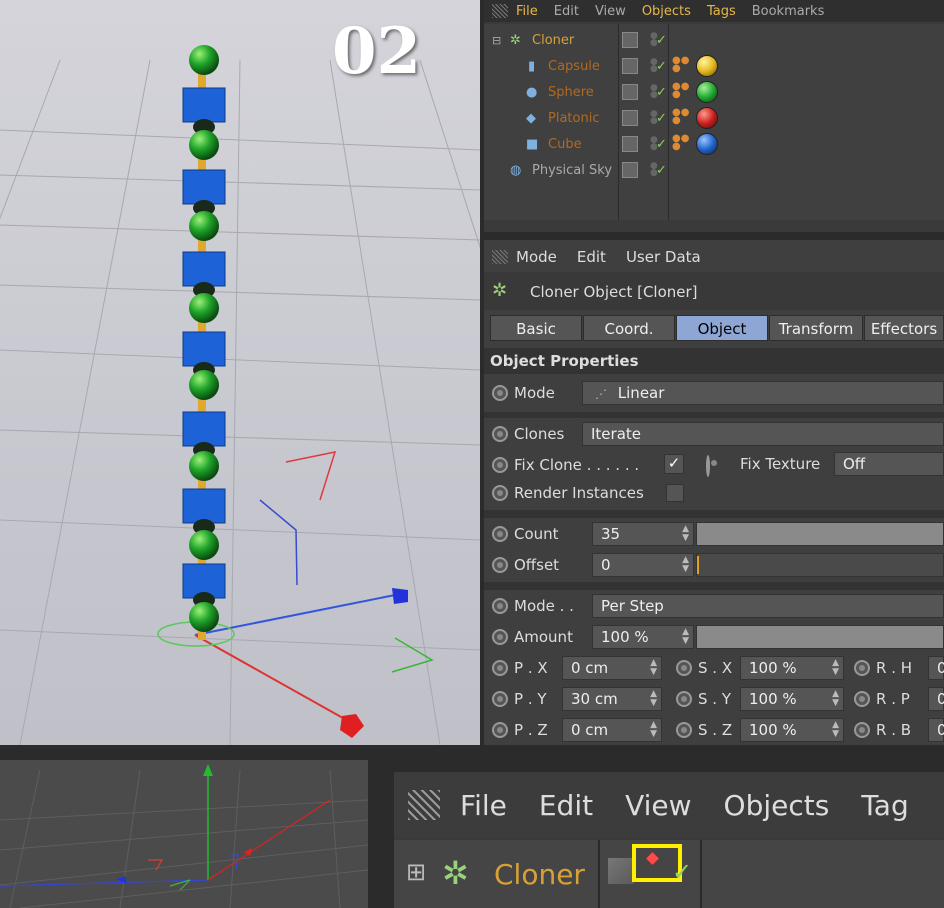 The height and width of the screenshot is (908, 944). Describe the element at coordinates (904, 328) in the screenshot. I see `tab-effectors: Effectors` at that location.